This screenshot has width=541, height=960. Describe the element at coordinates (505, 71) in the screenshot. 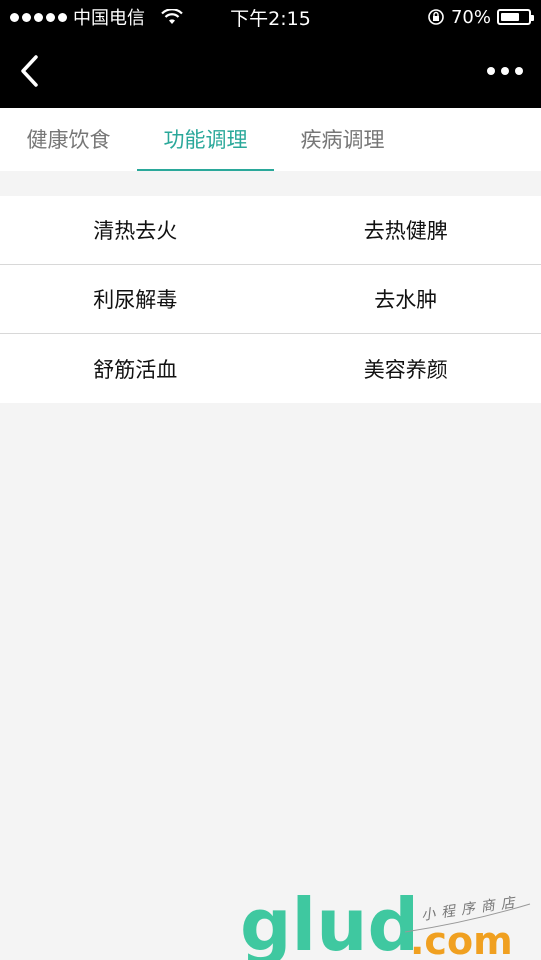

I see `more-dots-icon` at that location.